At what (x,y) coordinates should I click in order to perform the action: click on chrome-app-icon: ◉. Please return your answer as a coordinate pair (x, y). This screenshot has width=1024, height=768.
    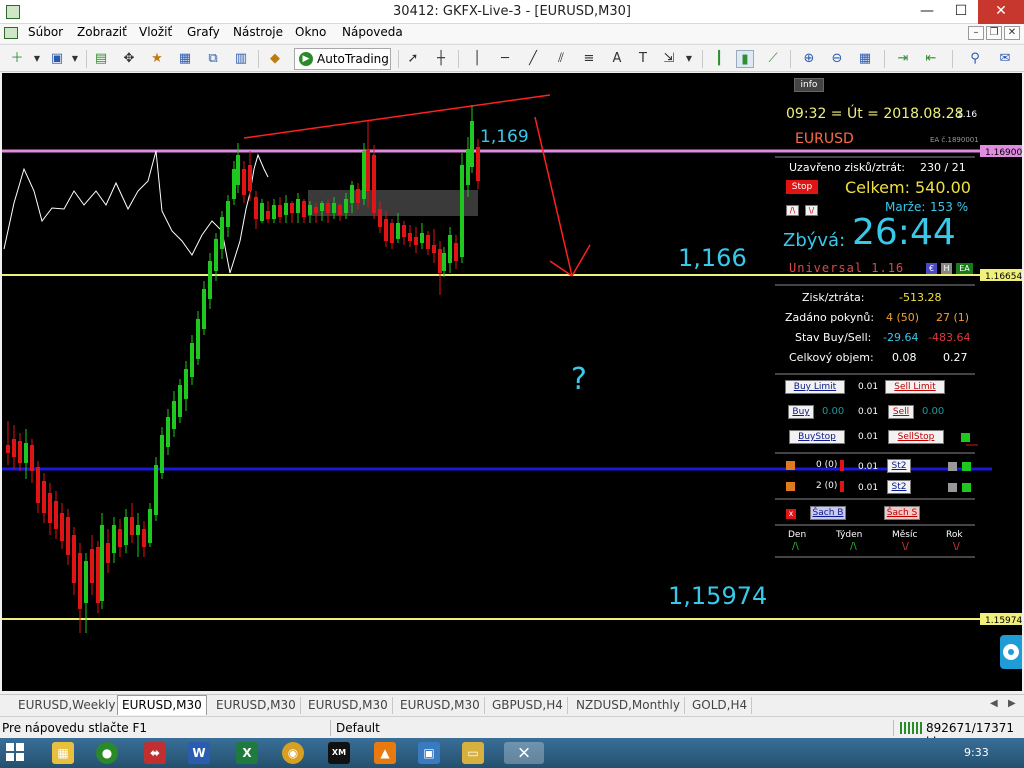
    Looking at the image, I should click on (293, 753).